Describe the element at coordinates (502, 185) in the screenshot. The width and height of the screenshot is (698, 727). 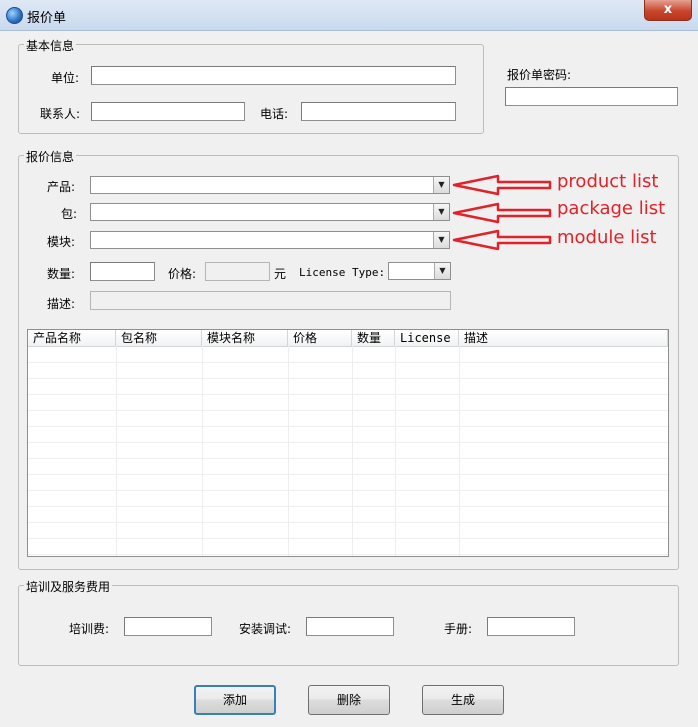
I see `product-arrow-icon` at that location.